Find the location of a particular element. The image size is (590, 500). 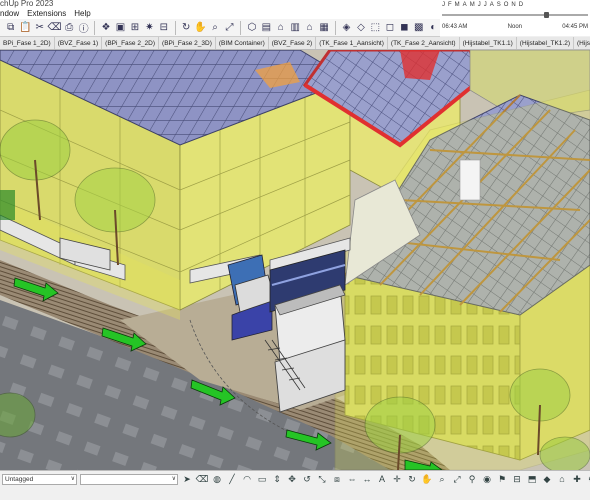

large-tool-set: ➤⌫◍╱◠▭⇕✥↺⤡⧈⇔↔A✛↻✋⌕⤢⚲◉⚑⊟⬒◆⌂✚⚙ⓘ is located at coordinates (385, 479).